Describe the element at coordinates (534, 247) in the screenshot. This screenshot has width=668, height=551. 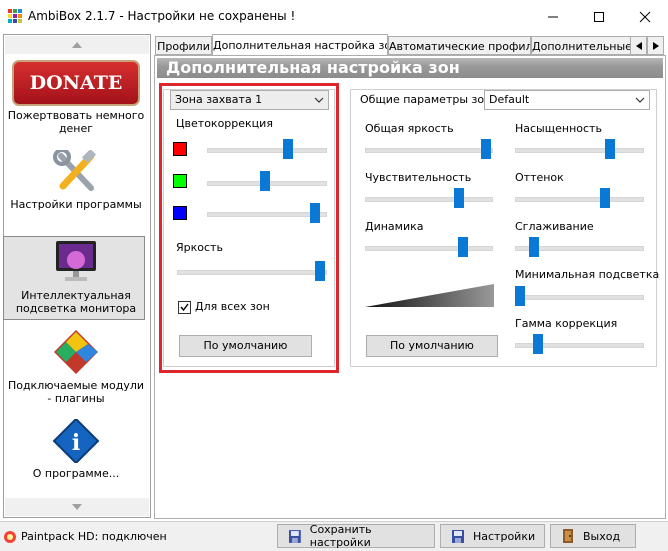
I see `smoothing-thumb` at that location.